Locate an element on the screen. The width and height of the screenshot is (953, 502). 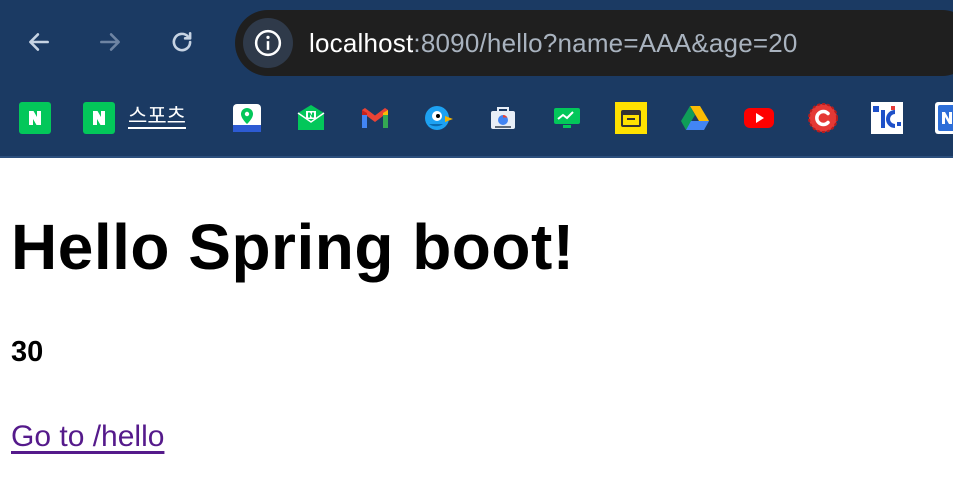
bird-icon is located at coordinates (439, 118).